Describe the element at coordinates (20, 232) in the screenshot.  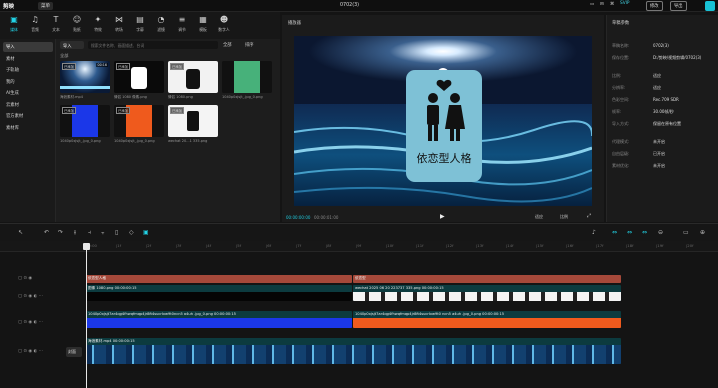
I see `select-tool-icon: ↖` at that location.